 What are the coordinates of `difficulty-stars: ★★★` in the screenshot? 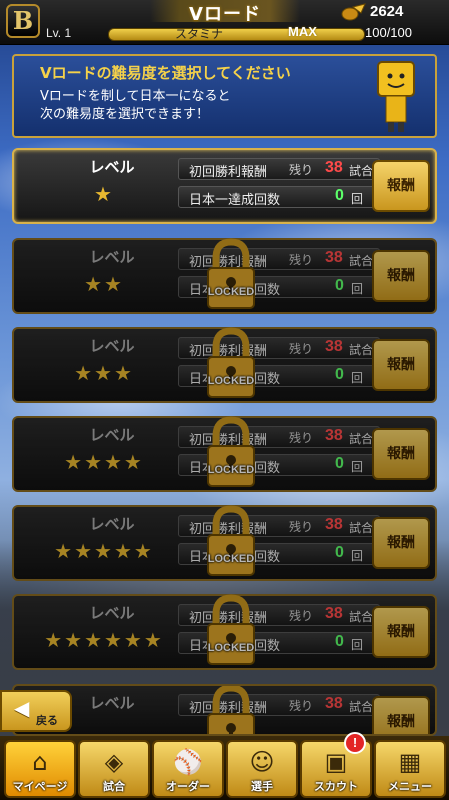 It's located at (104, 373).